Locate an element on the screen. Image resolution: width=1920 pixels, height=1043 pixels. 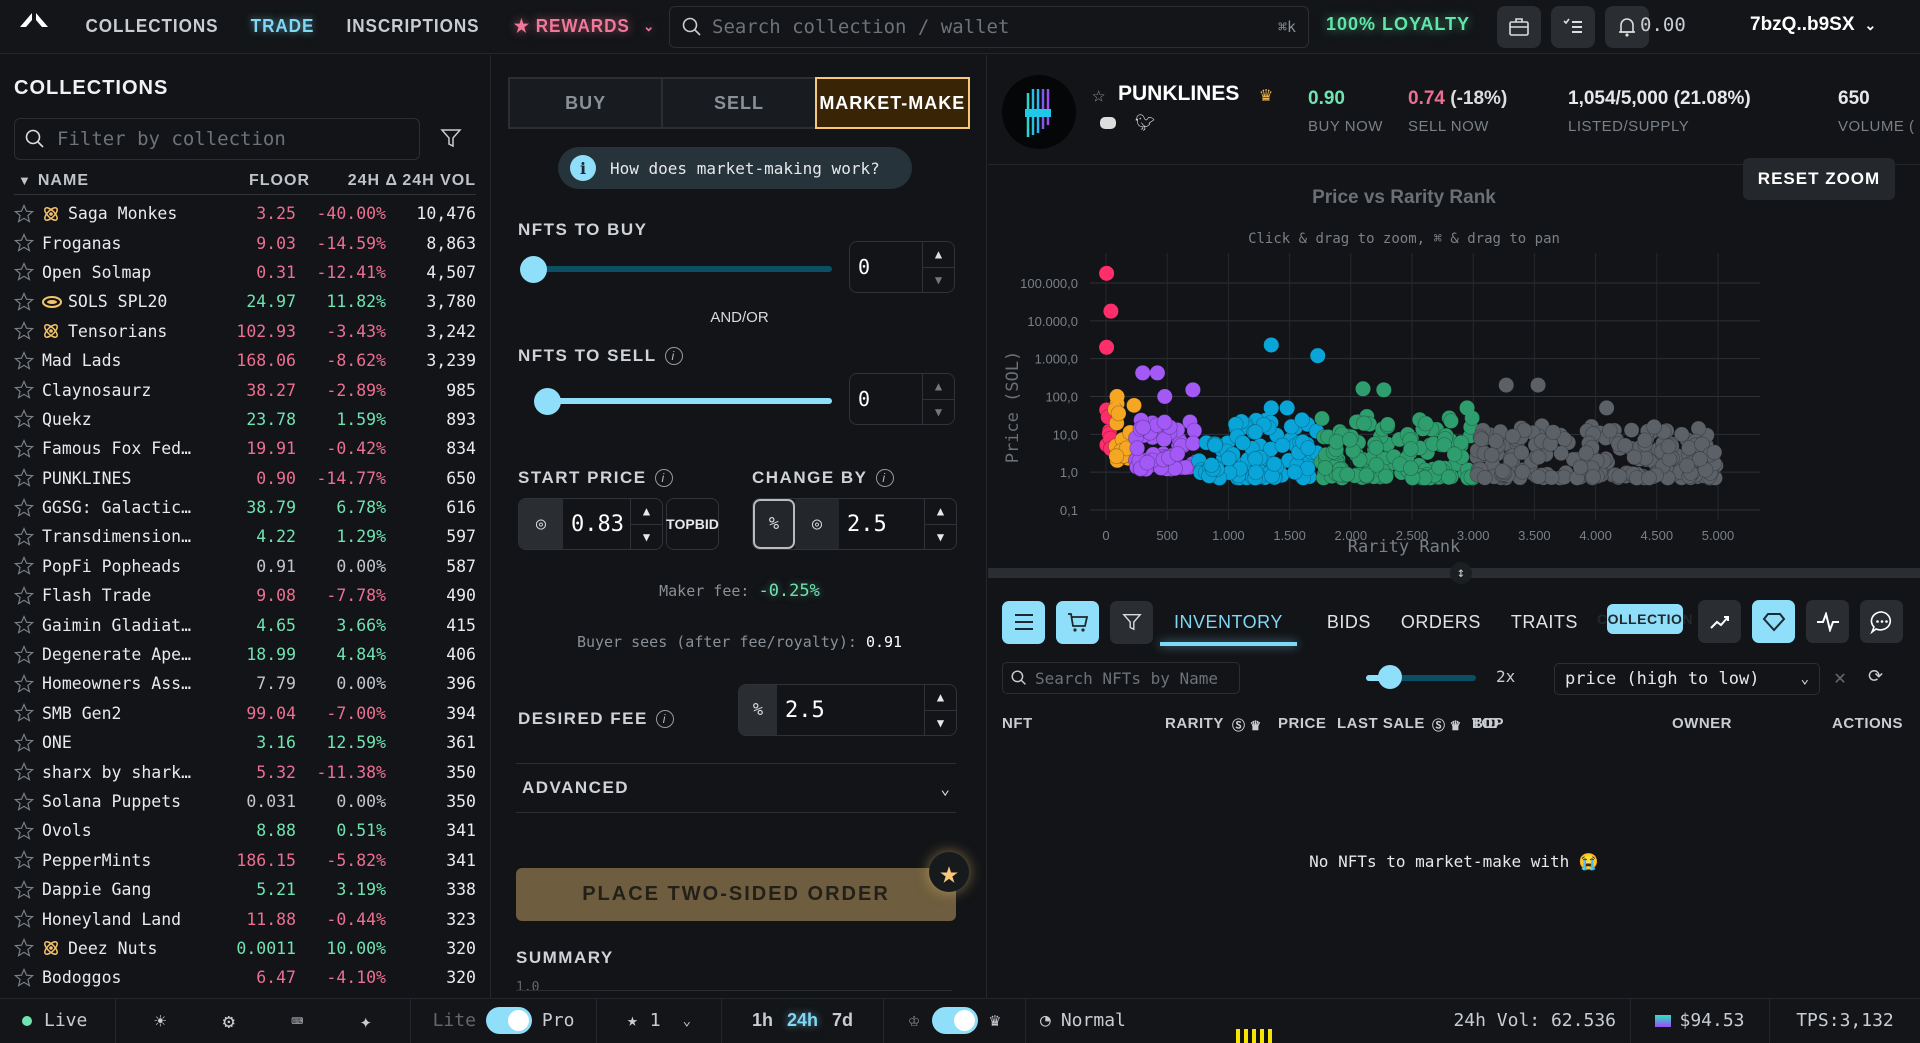
nfts-to-sell-slider-handle is located at coordinates (547, 401).